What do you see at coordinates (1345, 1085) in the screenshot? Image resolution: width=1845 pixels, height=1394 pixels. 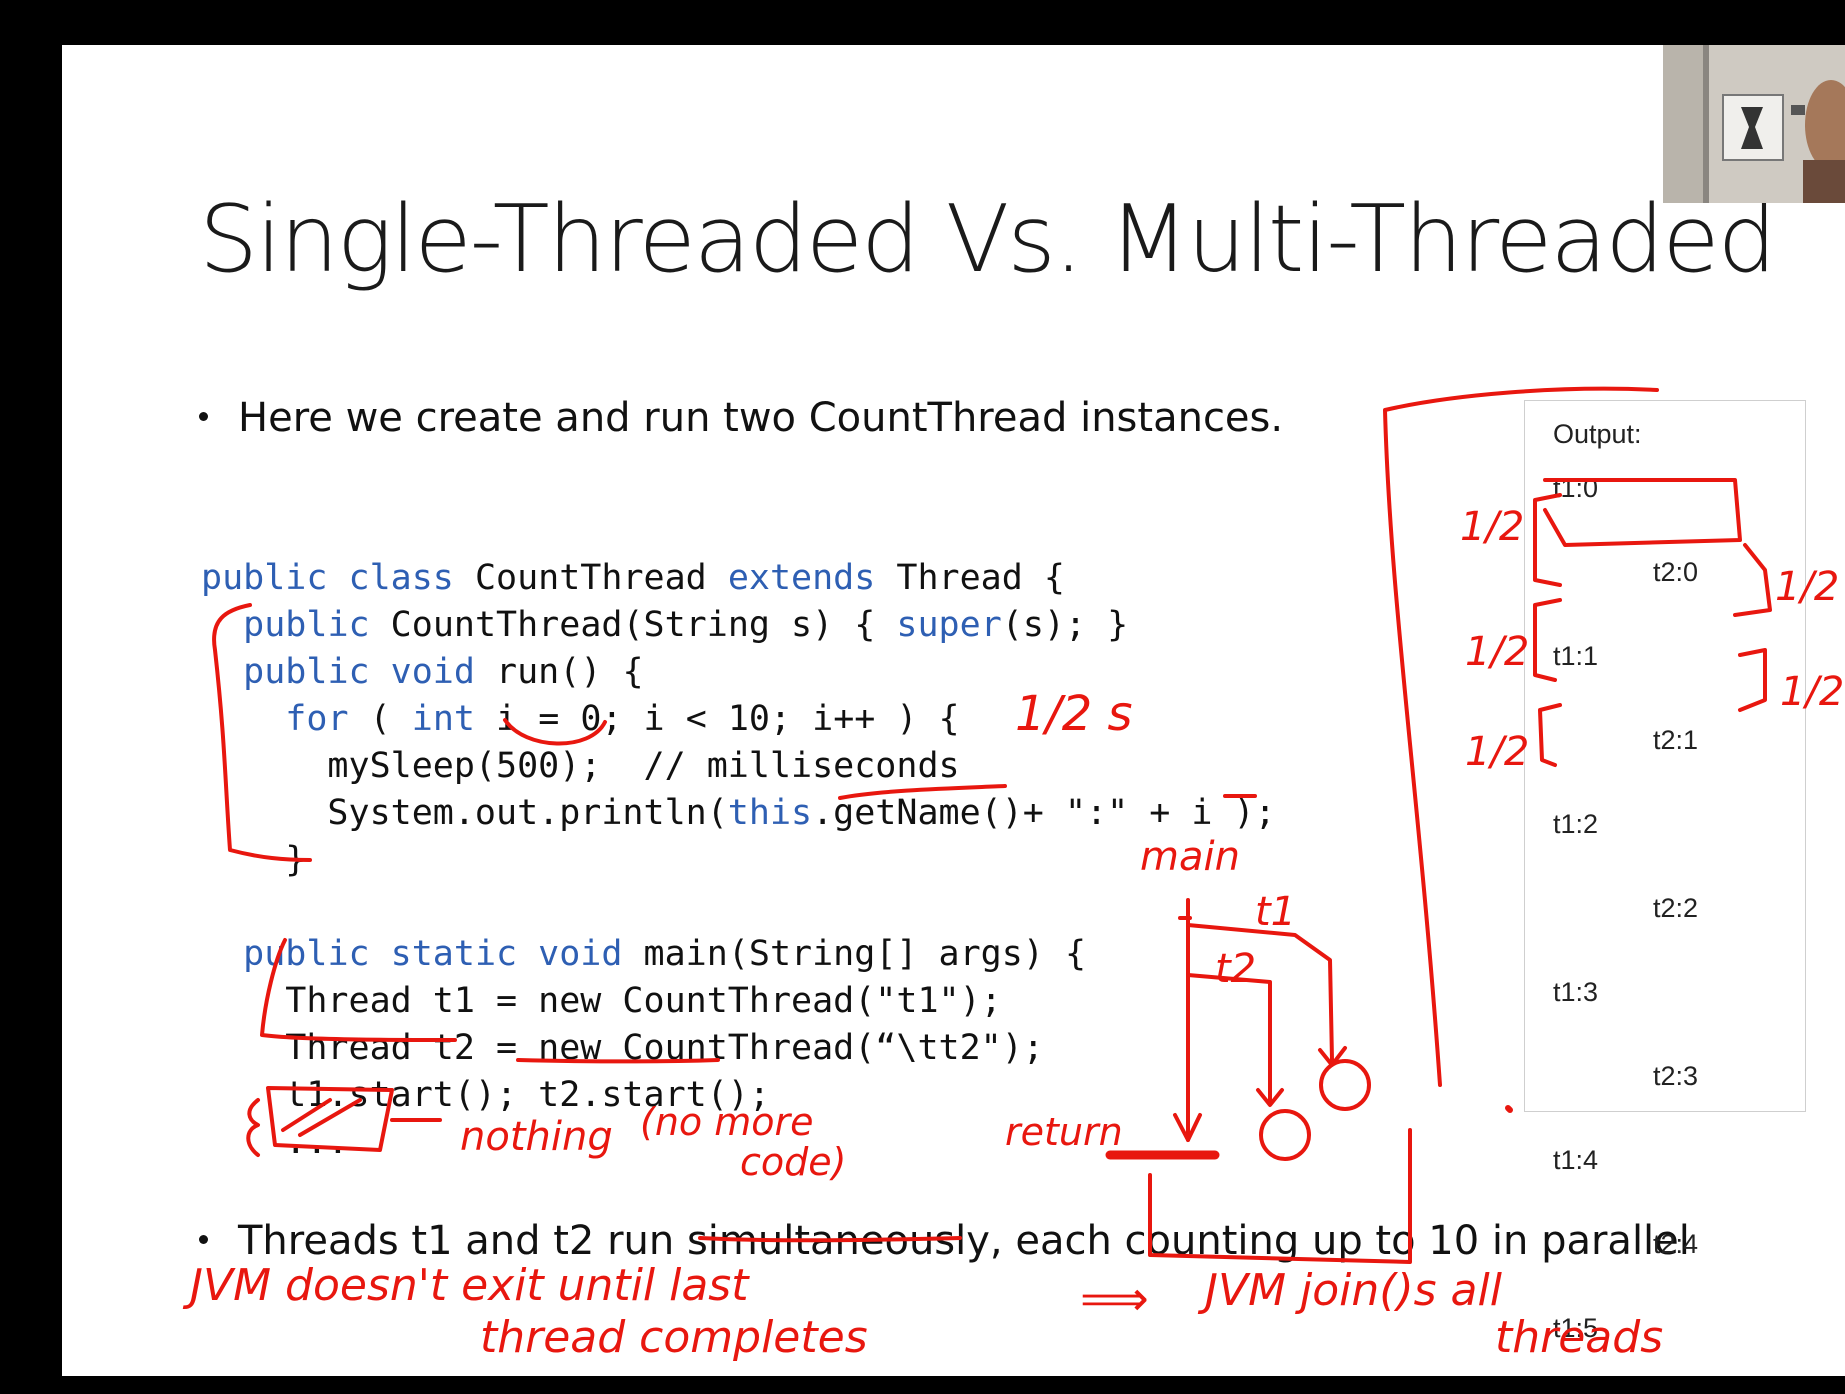 I see `t1-end-circle` at bounding box center [1345, 1085].